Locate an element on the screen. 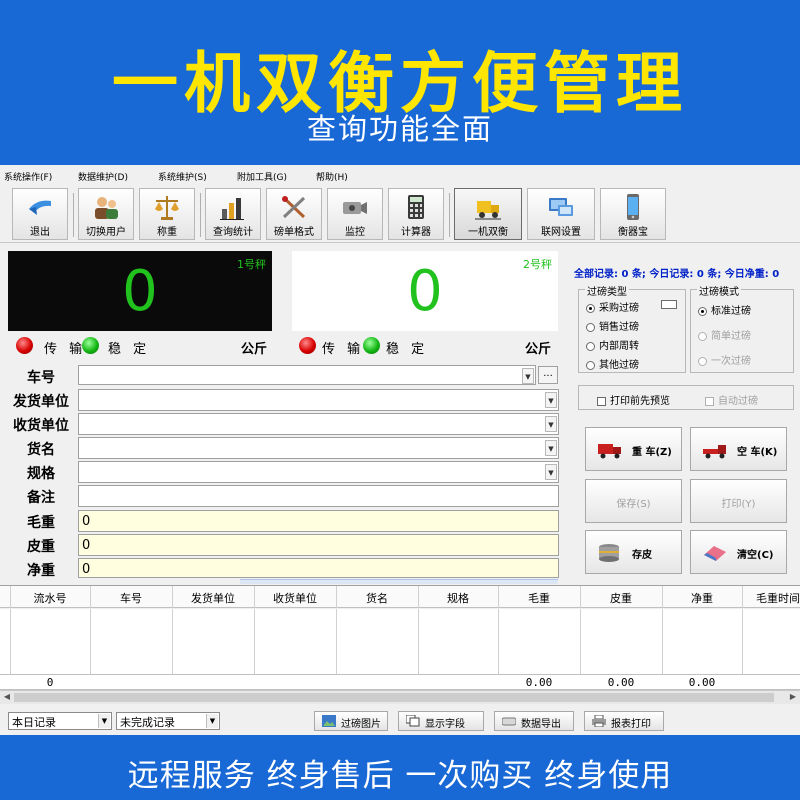 This screenshot has height=800, width=800. col-gross-time: 毛重时间 is located at coordinates (771, 598).